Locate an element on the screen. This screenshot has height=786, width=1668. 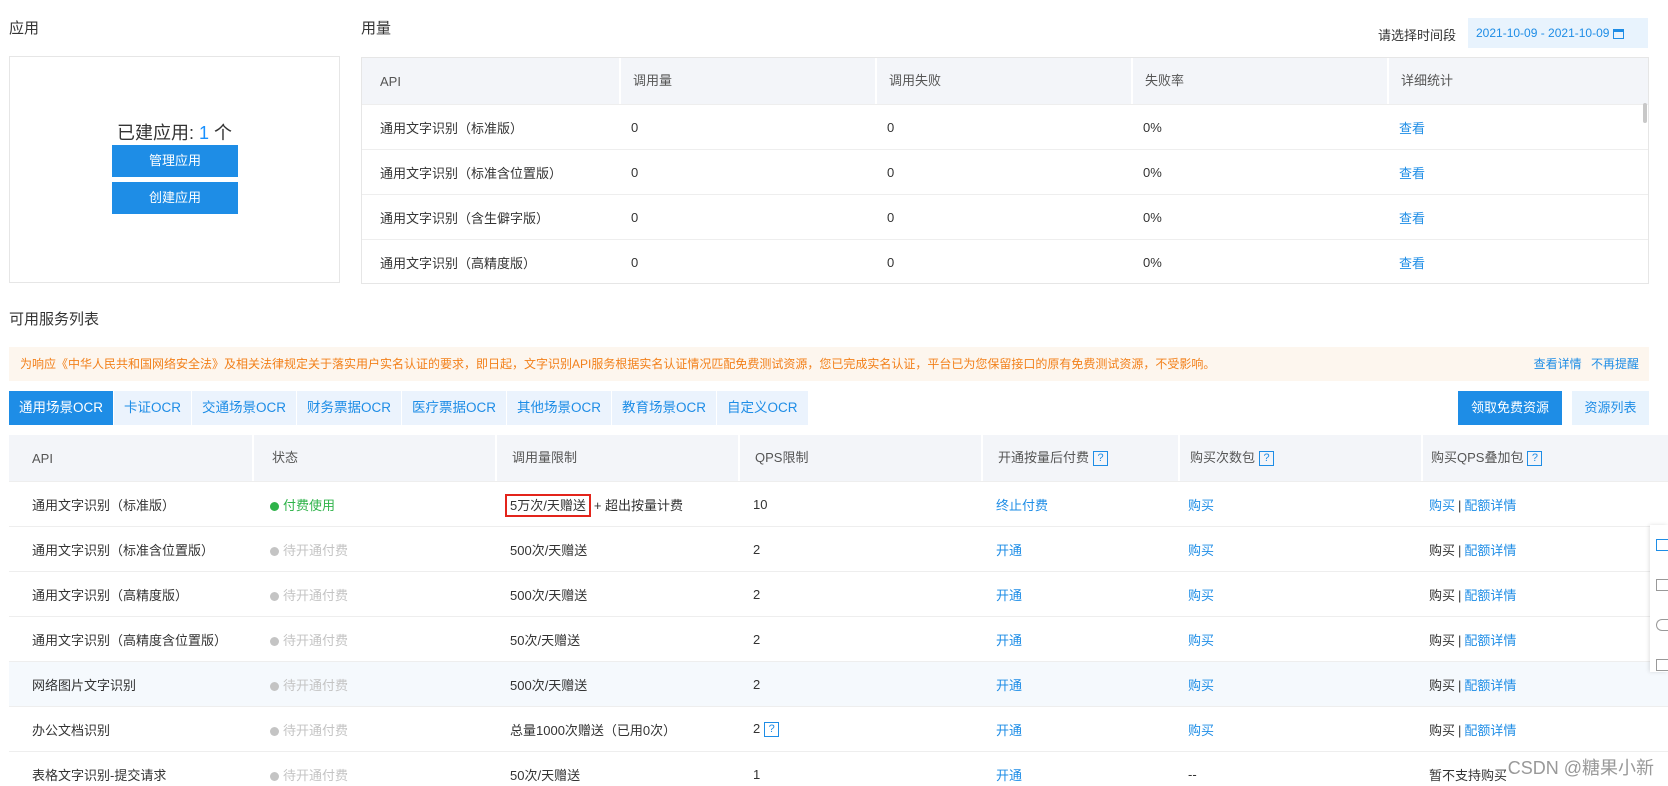
notice-dismiss-link: 不再提醒 is located at coordinates (1615, 364).